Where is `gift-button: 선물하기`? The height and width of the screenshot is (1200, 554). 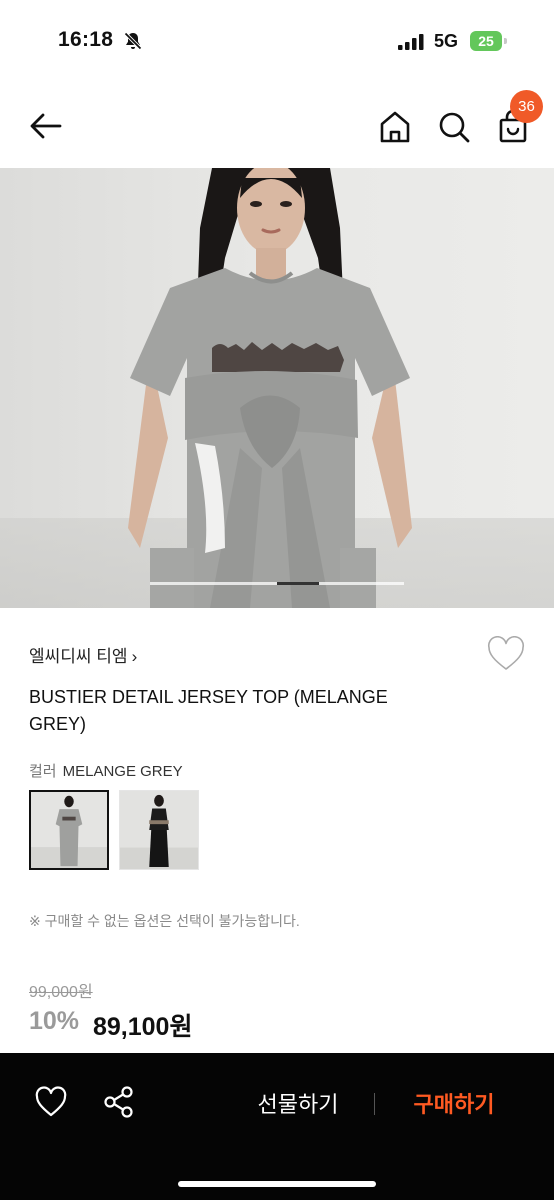 gift-button: 선물하기 is located at coordinates (298, 1104).